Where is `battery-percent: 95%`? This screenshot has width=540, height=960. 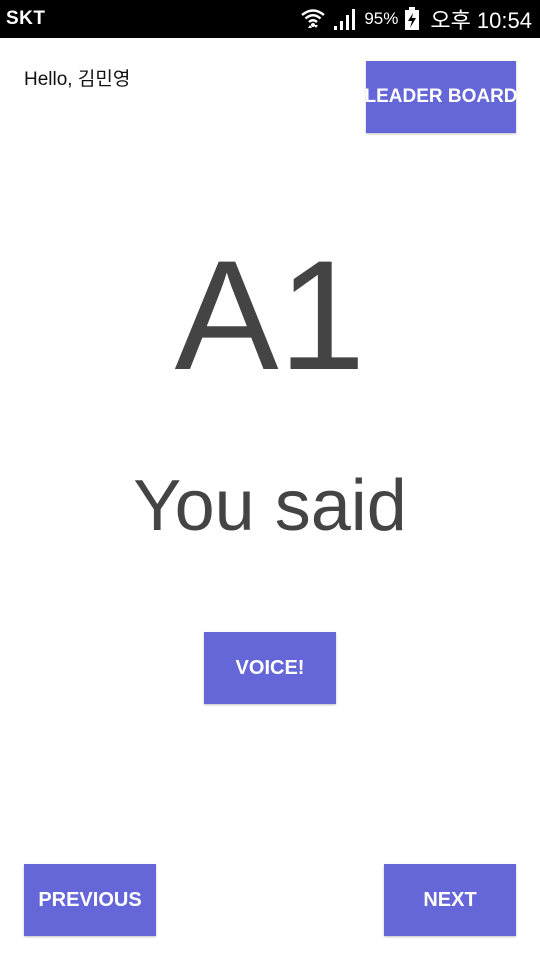
battery-percent: 95% is located at coordinates (381, 18).